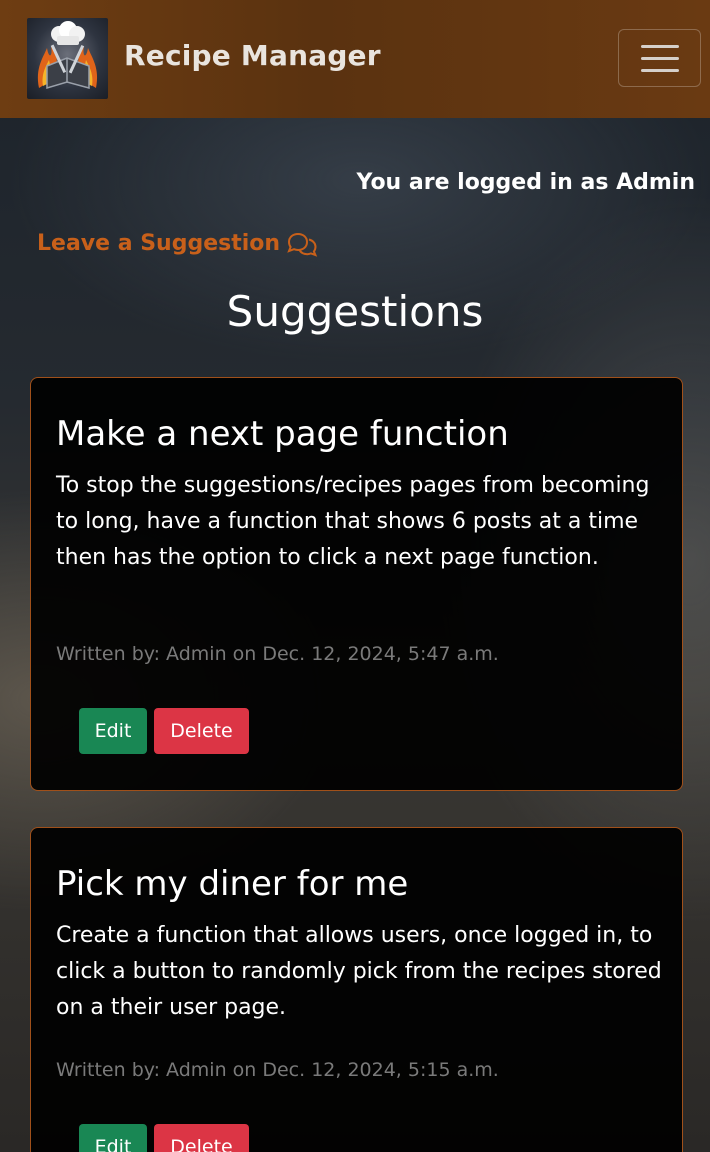 This screenshot has height=1152, width=710. Describe the element at coordinates (282, 434) in the screenshot. I see `suggestion-title: Make a next page function` at that location.